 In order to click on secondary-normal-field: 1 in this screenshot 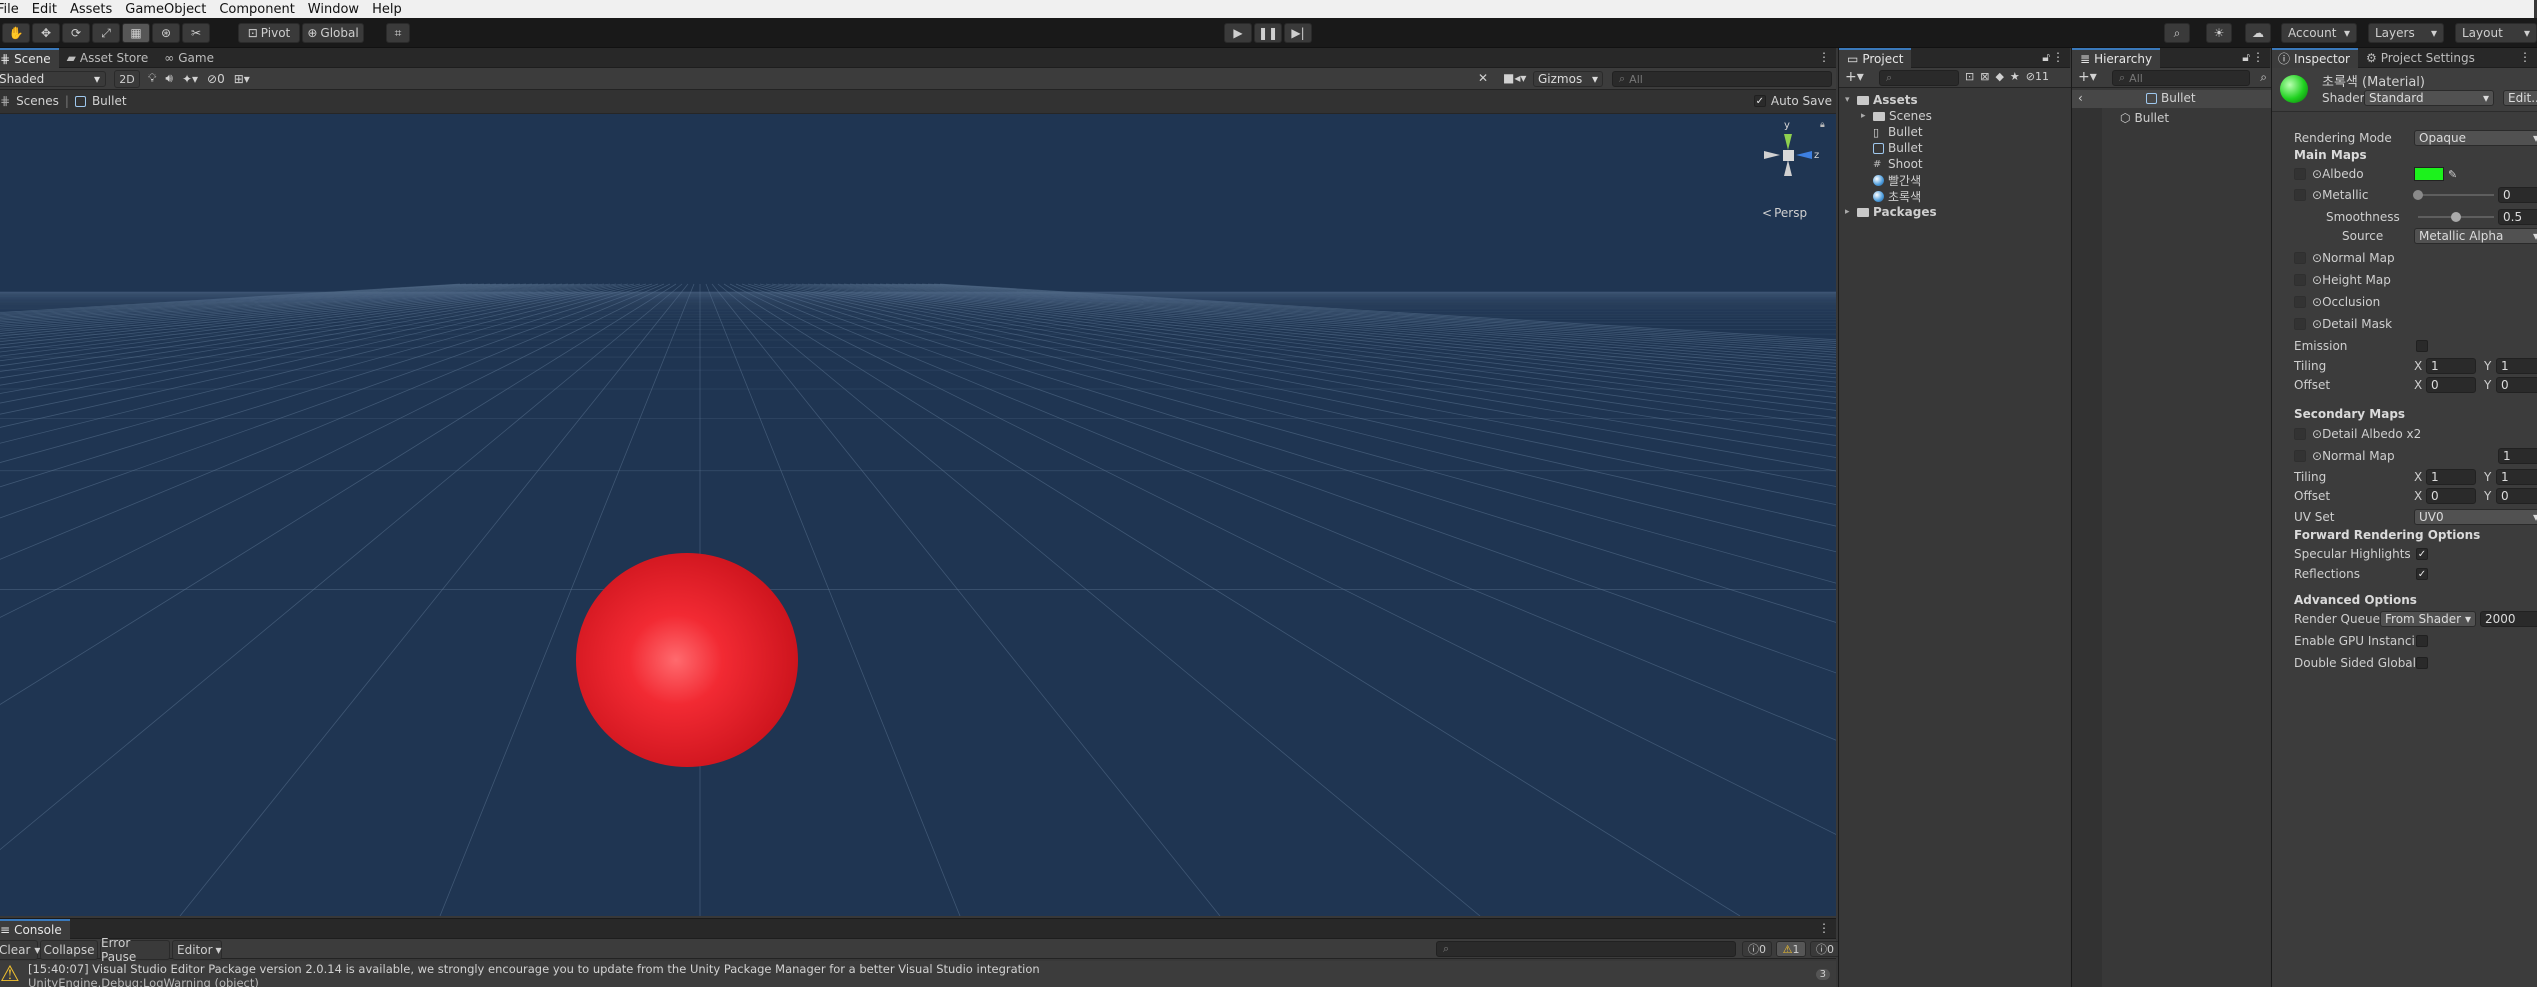, I will do `click(2517, 456)`.